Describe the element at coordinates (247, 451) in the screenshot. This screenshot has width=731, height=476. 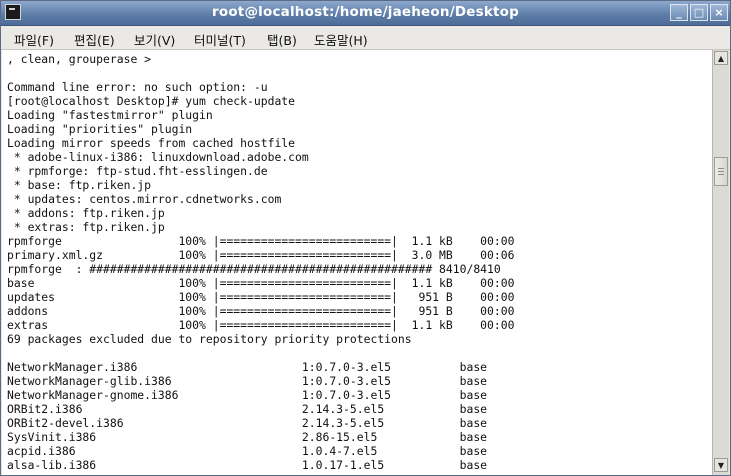
I see `terminal-line: acpid.i386 1.0.4-7.el5 base` at that location.